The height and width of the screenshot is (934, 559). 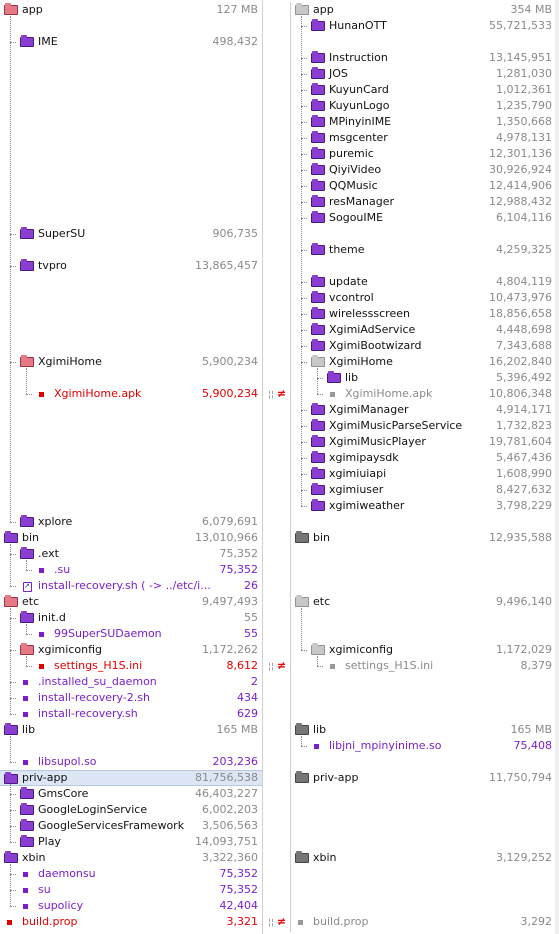 I want to click on vertical-scrollbar, so click(x=557, y=467).